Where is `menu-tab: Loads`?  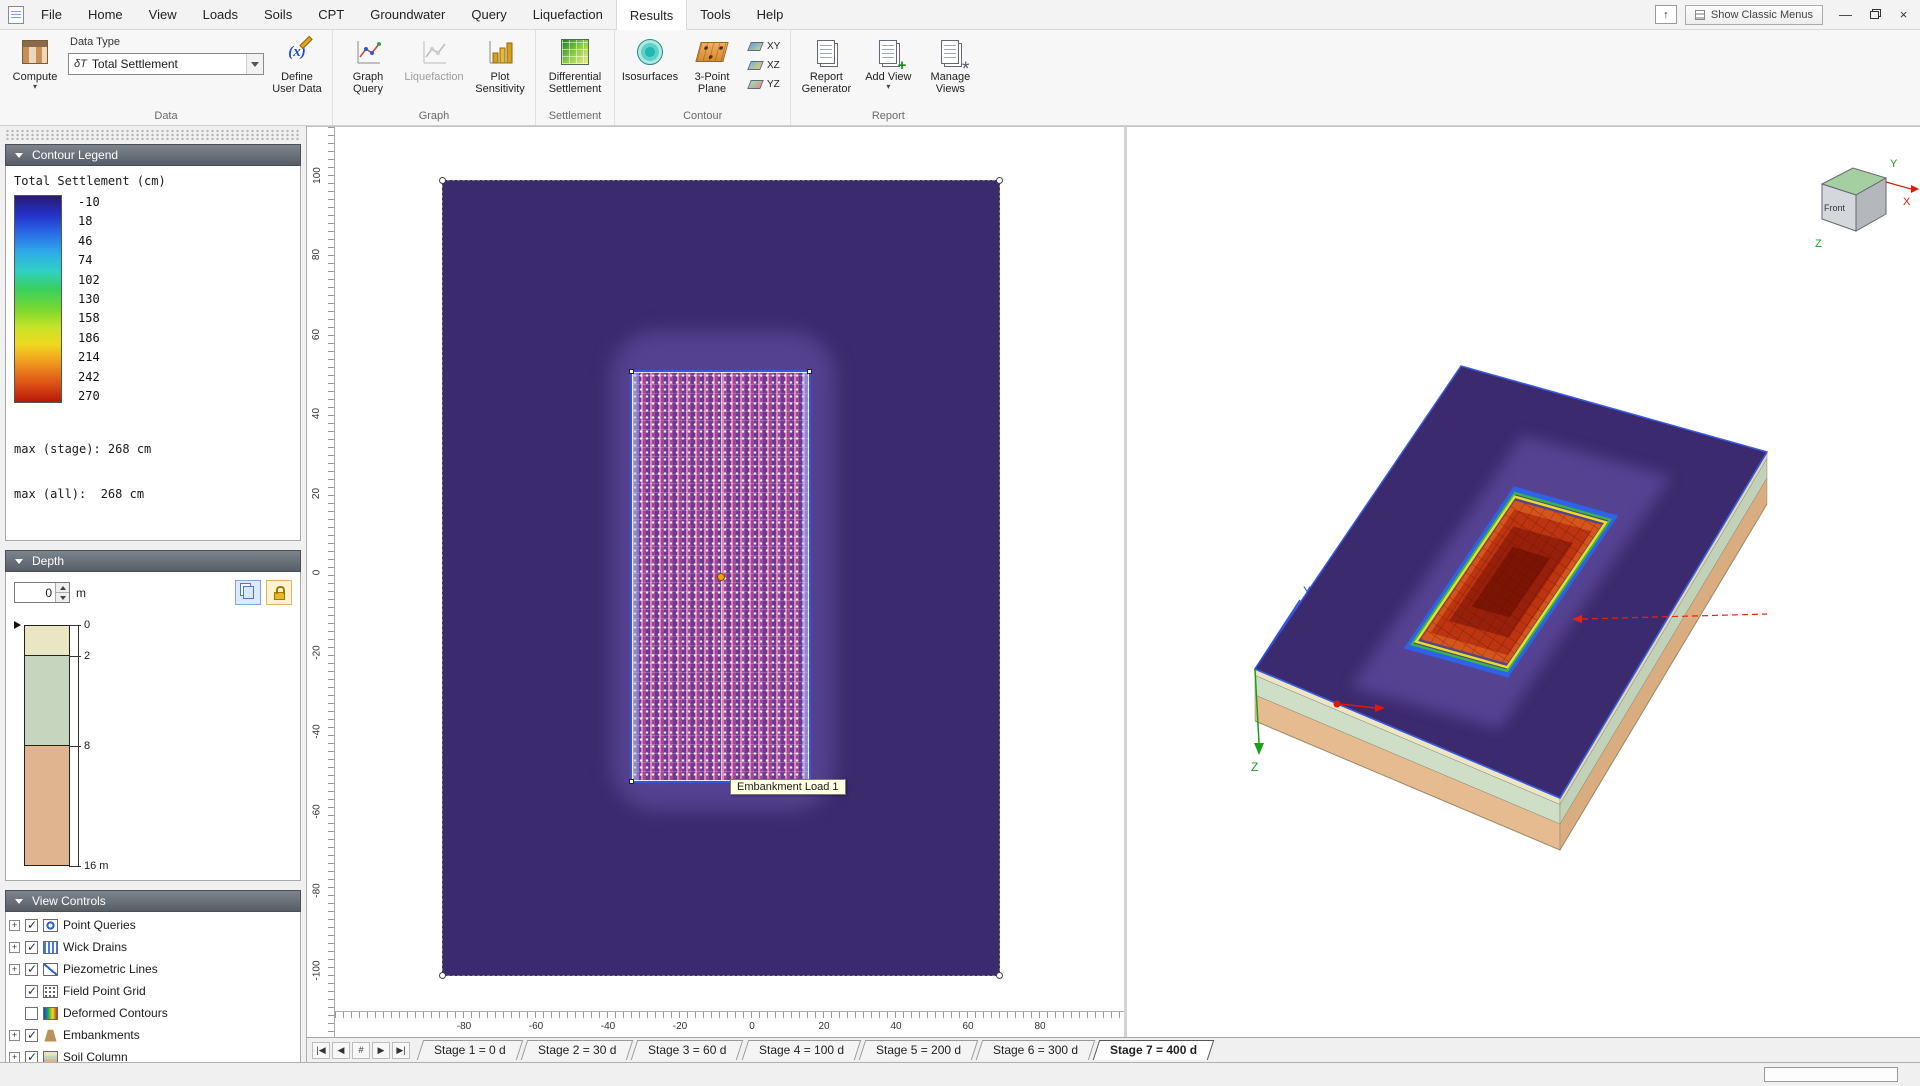
menu-tab: Loads is located at coordinates (220, 14).